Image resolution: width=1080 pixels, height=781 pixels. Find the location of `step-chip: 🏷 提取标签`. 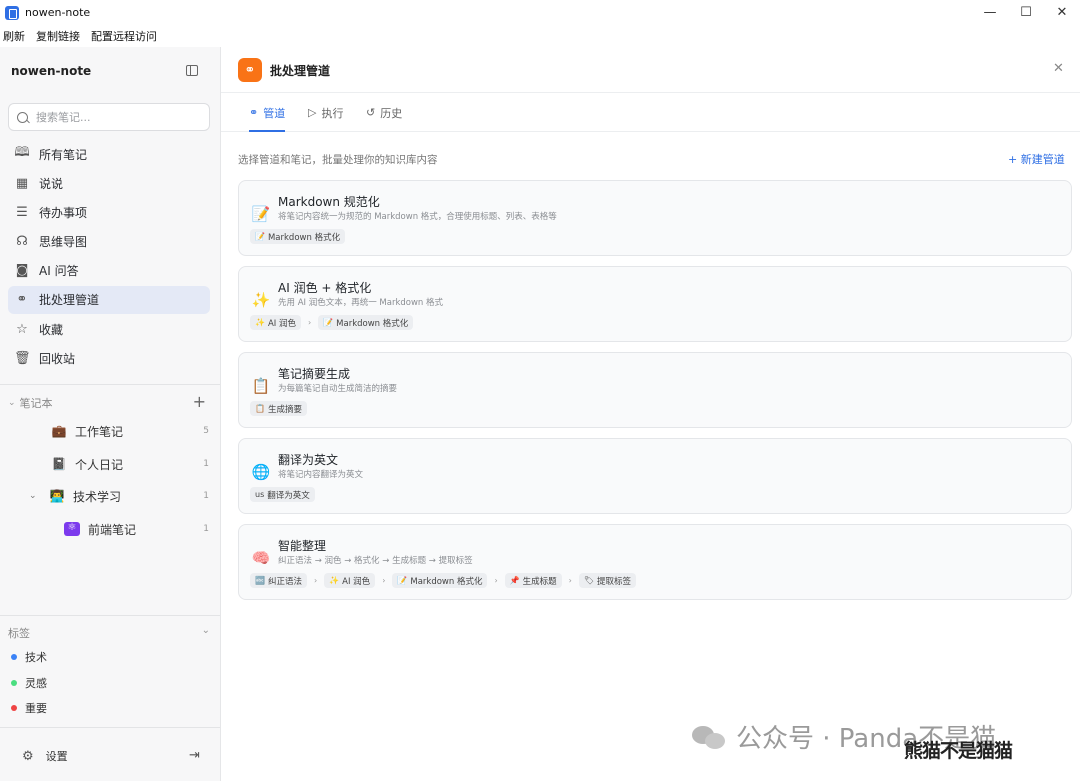

step-chip: 🏷 提取标签 is located at coordinates (607, 580).